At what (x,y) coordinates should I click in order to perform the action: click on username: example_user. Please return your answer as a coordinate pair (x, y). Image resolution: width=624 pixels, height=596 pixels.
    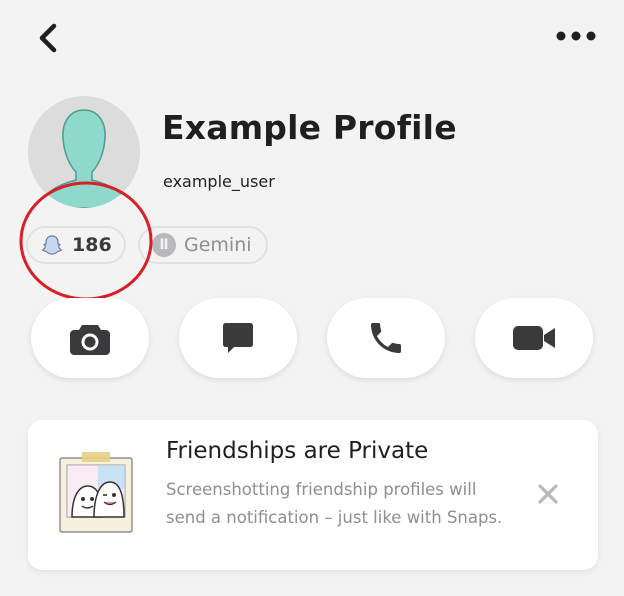
    Looking at the image, I should click on (219, 181).